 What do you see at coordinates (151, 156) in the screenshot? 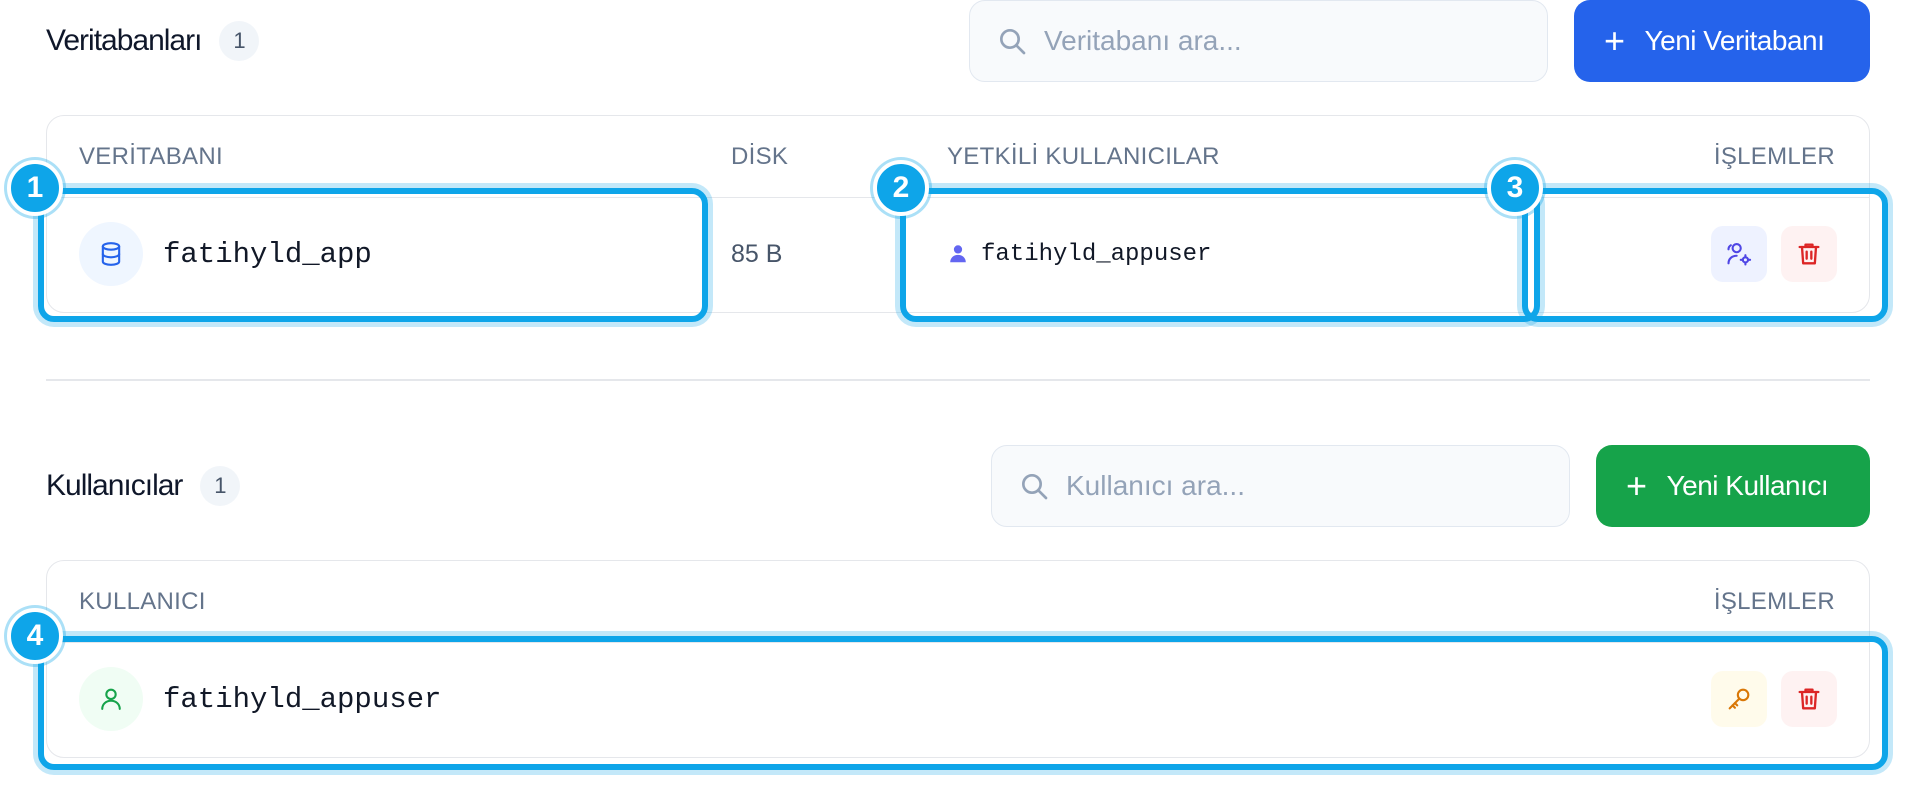
I see `column-database: VERİTABANI` at bounding box center [151, 156].